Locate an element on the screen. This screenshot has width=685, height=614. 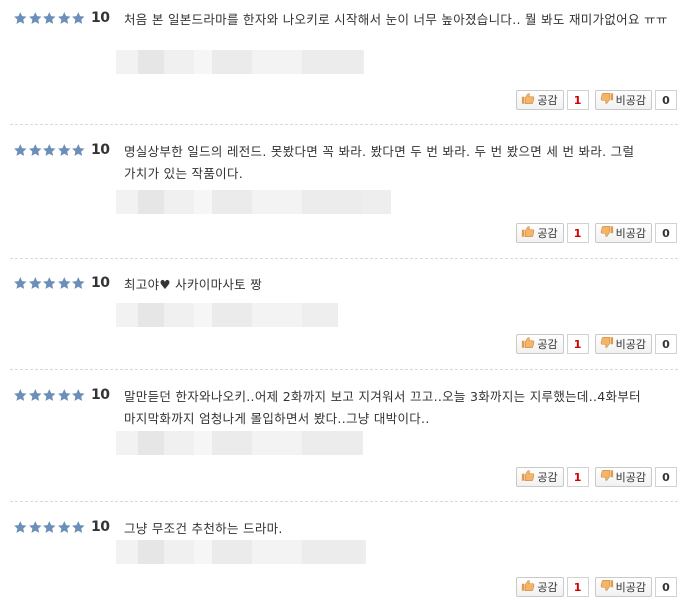
review-text: 그냥 무조건 추천하는 드라마. is located at coordinates (203, 528).